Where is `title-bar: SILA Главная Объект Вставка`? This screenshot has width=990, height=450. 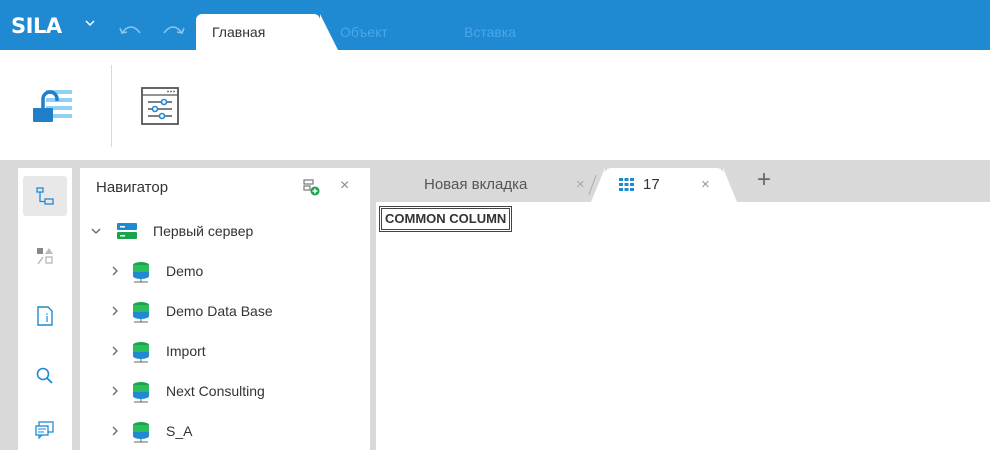
title-bar: SILA Главная Объект Вставка is located at coordinates (495, 25).